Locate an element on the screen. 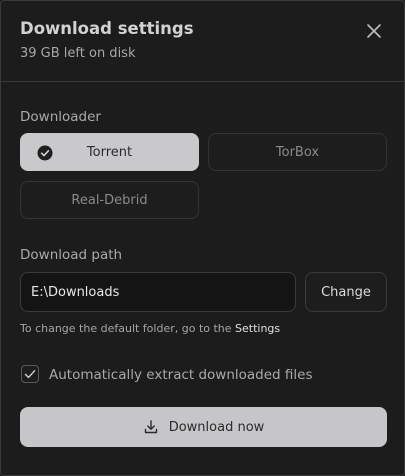  path-hint-text: To change the default folder, go to the is located at coordinates (128, 328).